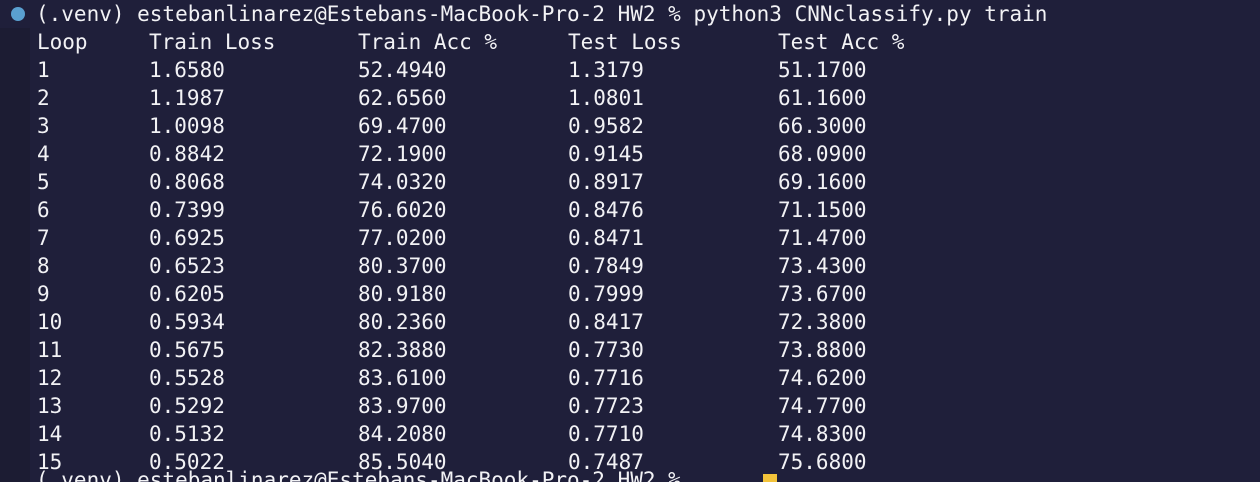  What do you see at coordinates (822, 70) in the screenshot?
I see `cell-test-acc: 51.1700` at bounding box center [822, 70].